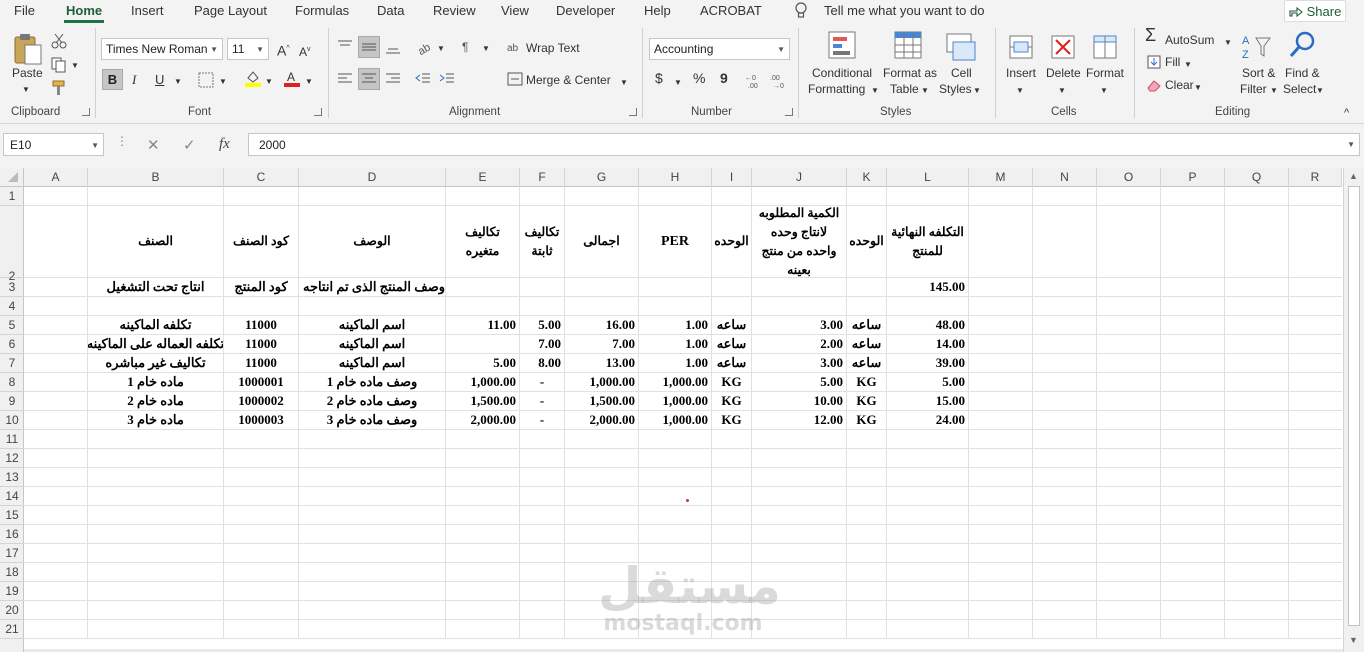 This screenshot has width=1364, height=652. Describe the element at coordinates (318, 112) in the screenshot. I see `font-launcher-icon` at that location.